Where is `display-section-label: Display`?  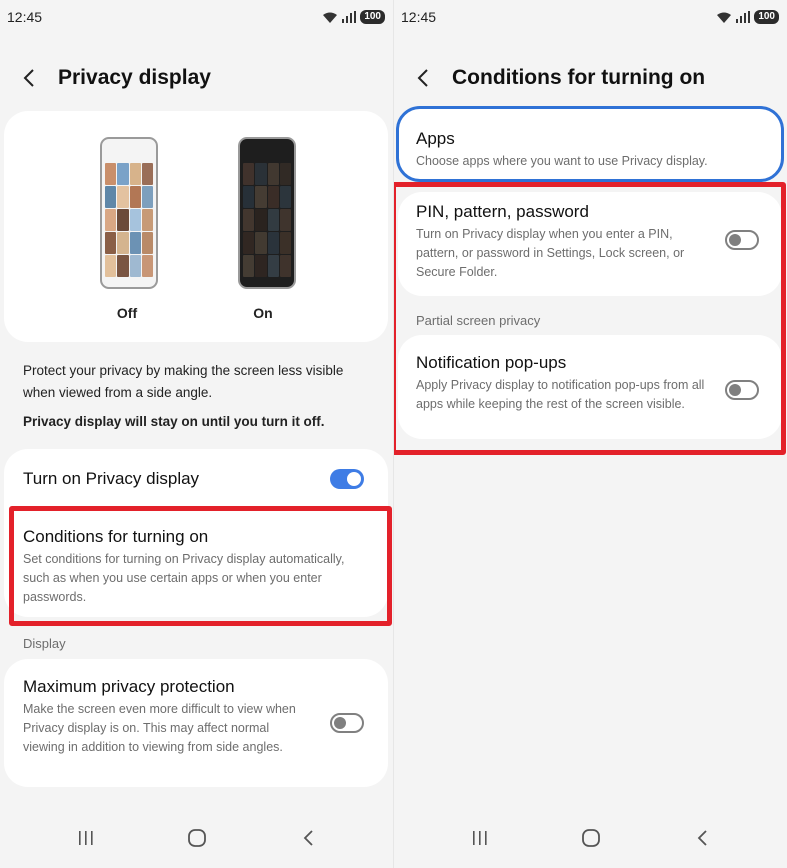
display-section-label: Display is located at coordinates (44, 643).